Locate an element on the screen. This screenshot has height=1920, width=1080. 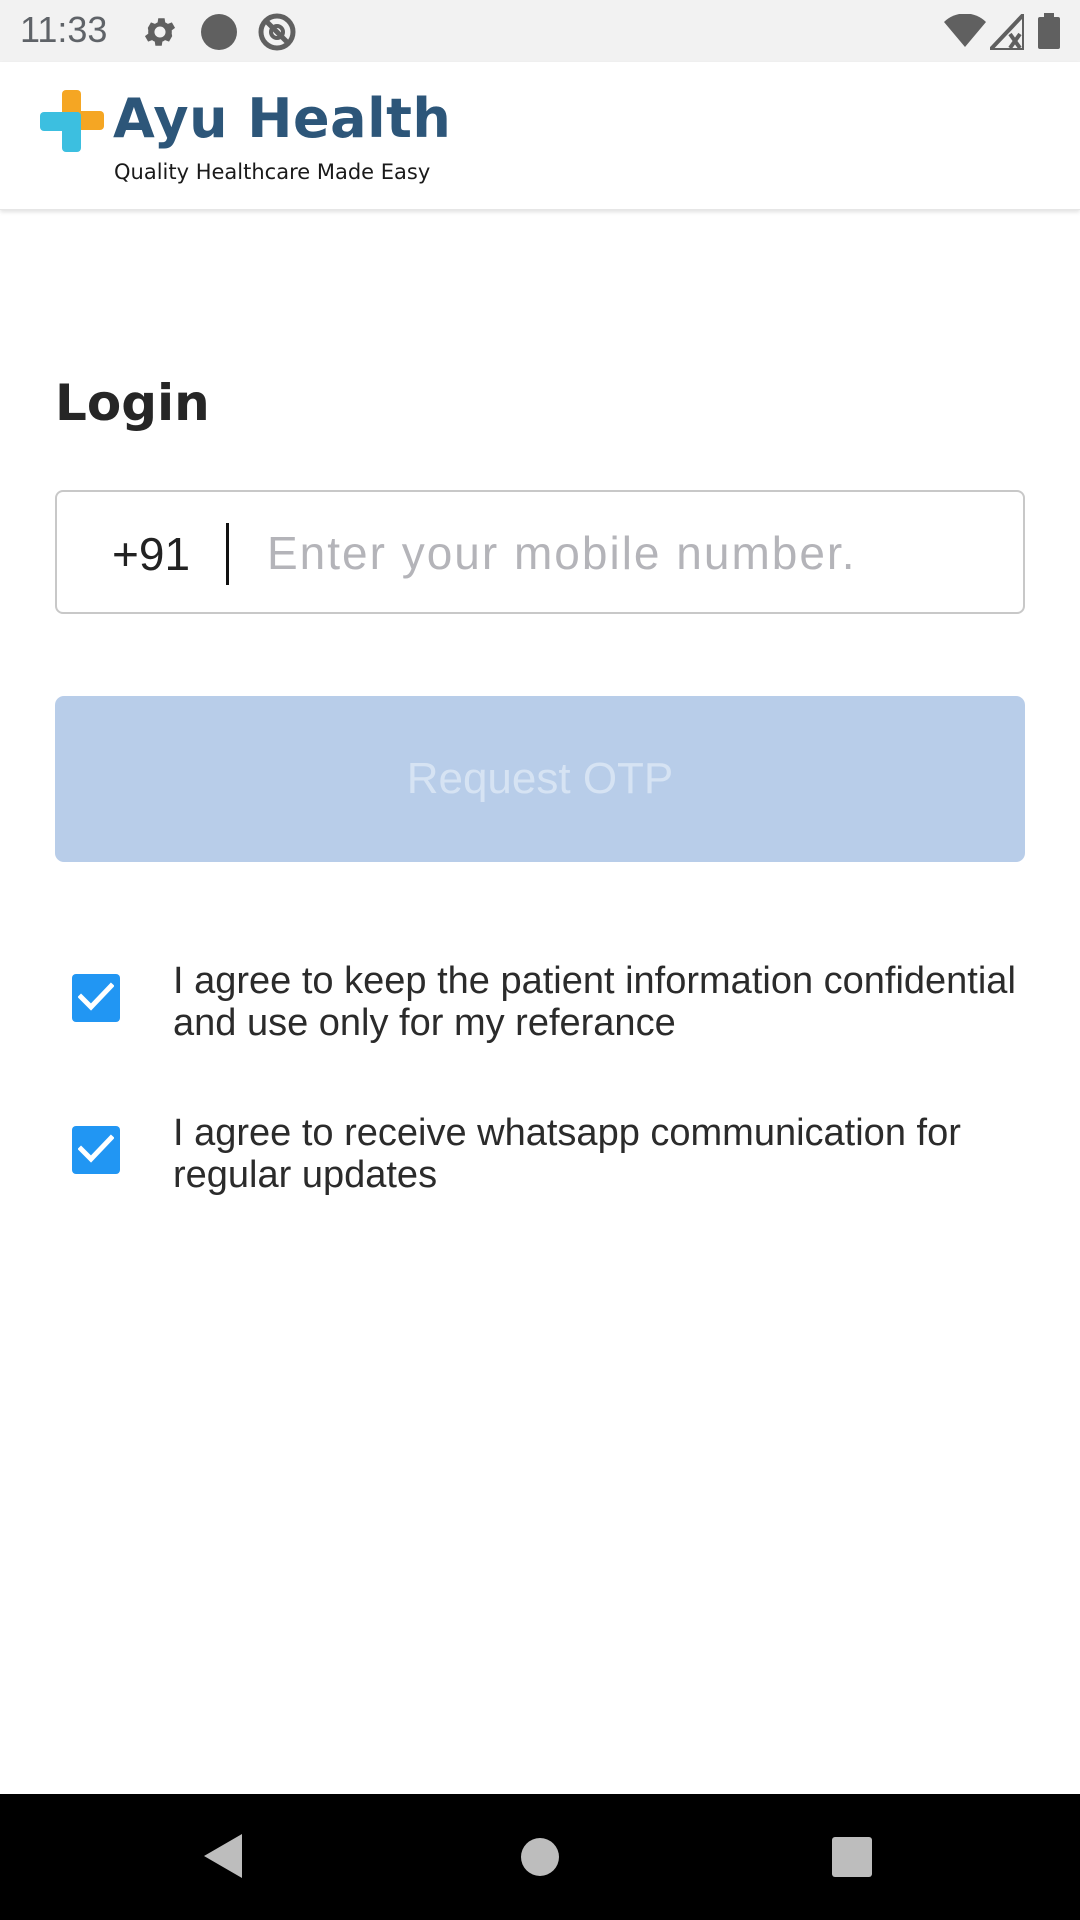
system-nav-bar is located at coordinates (540, 1857).